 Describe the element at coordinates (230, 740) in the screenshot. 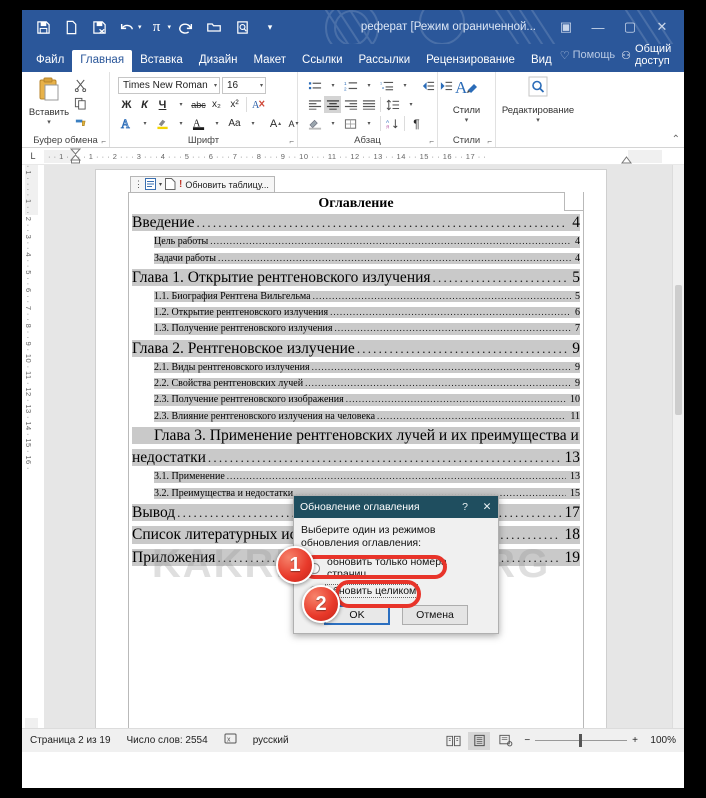

I see `proofing-status: x` at that location.